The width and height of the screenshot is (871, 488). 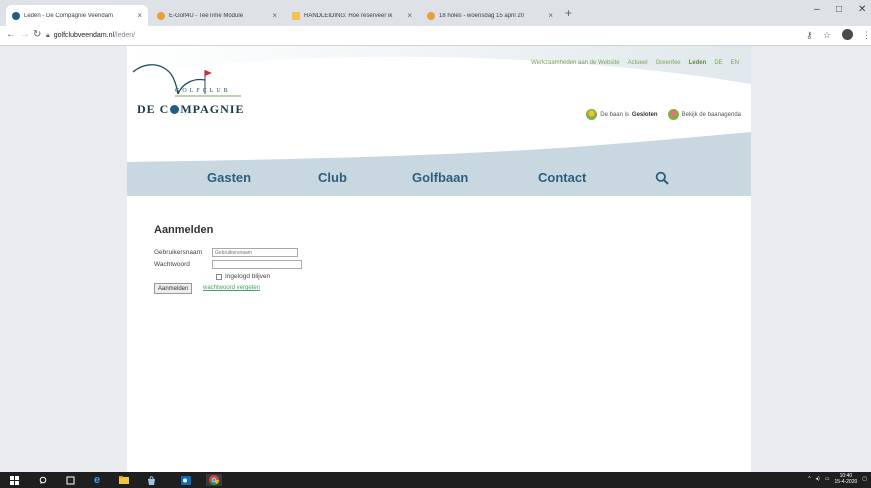 What do you see at coordinates (191, 109) in the screenshot?
I see `logo-name: DE C MPAGNIE` at bounding box center [191, 109].